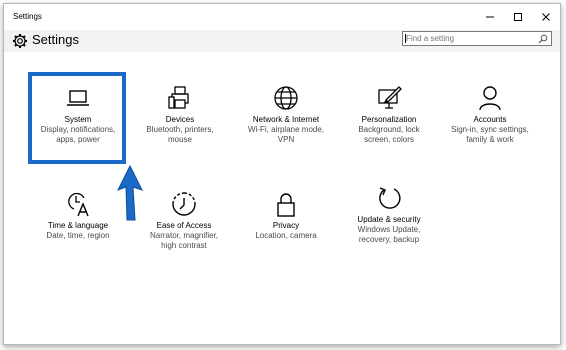  I want to click on tile-ease-of-access-label: Ease of Access, so click(184, 225).